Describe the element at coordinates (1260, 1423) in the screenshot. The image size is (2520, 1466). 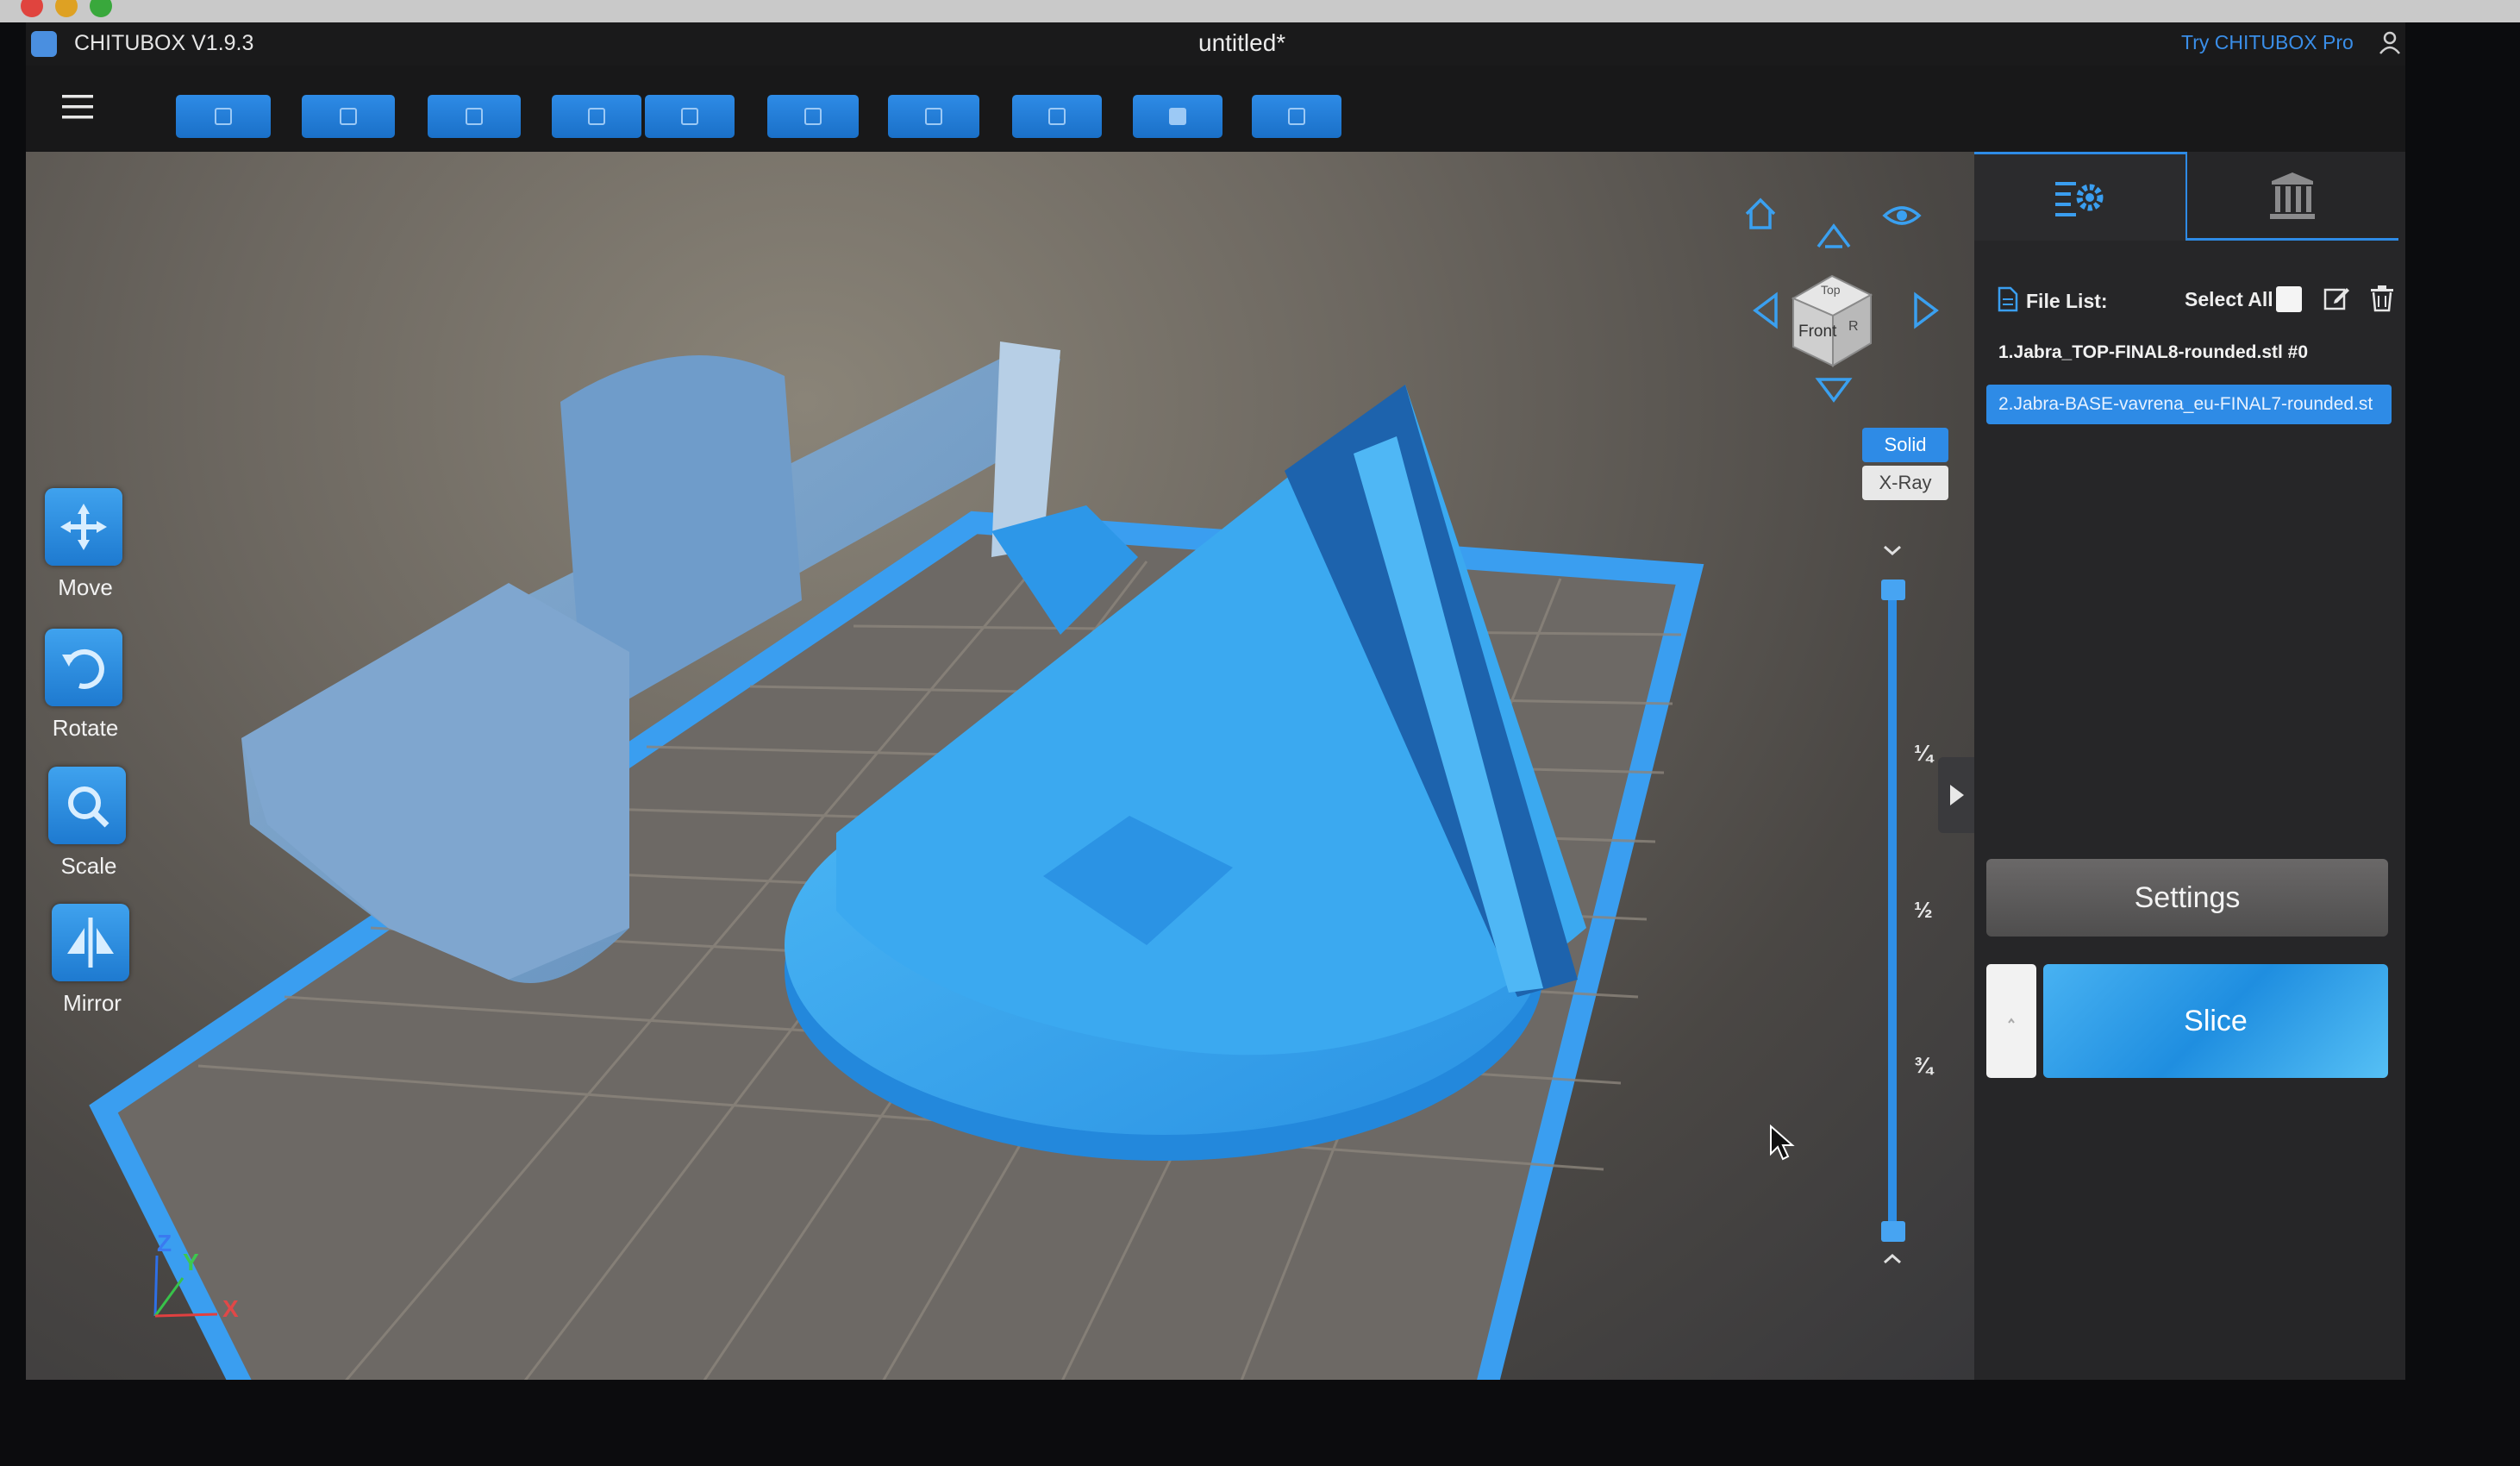
I see `screen-bezel-bottom` at that location.